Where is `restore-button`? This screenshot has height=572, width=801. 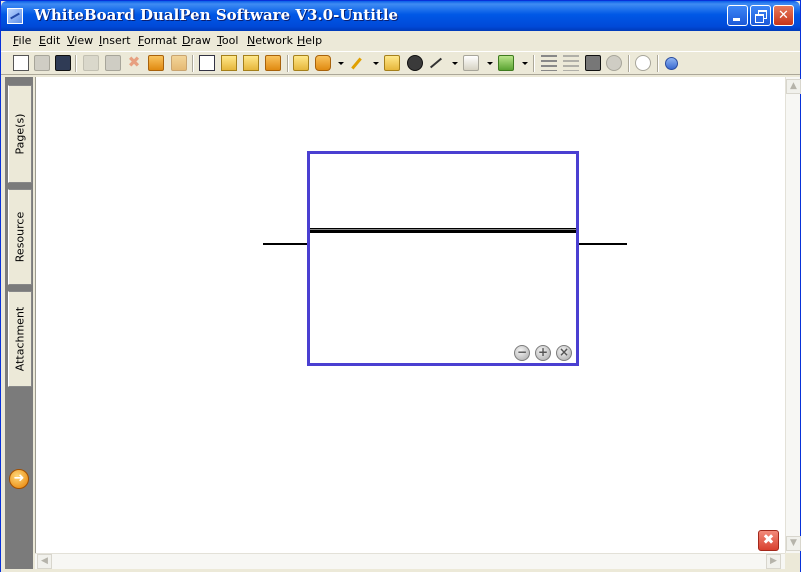
restore-button is located at coordinates (760, 15).